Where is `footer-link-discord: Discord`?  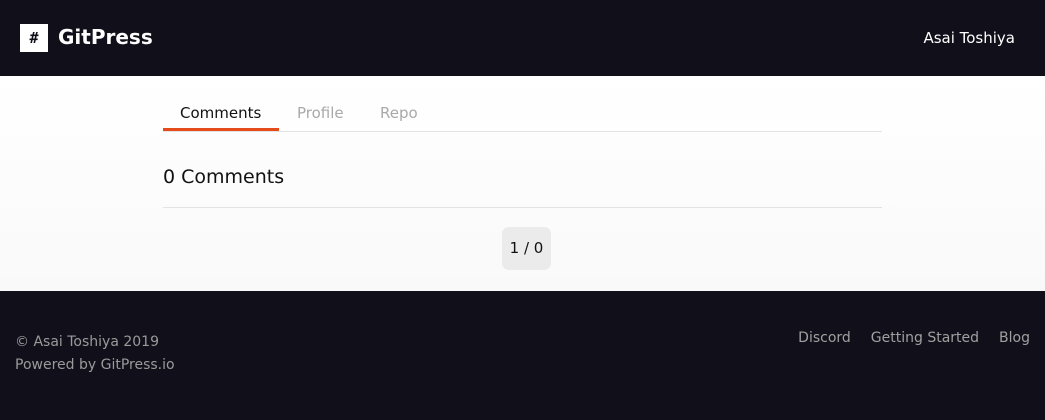
footer-link-discord: Discord is located at coordinates (824, 338).